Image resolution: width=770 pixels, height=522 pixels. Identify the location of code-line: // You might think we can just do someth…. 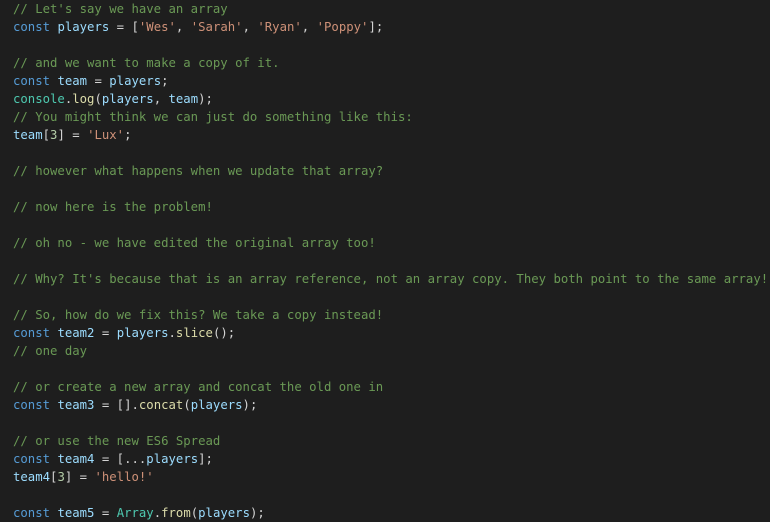
(385, 117).